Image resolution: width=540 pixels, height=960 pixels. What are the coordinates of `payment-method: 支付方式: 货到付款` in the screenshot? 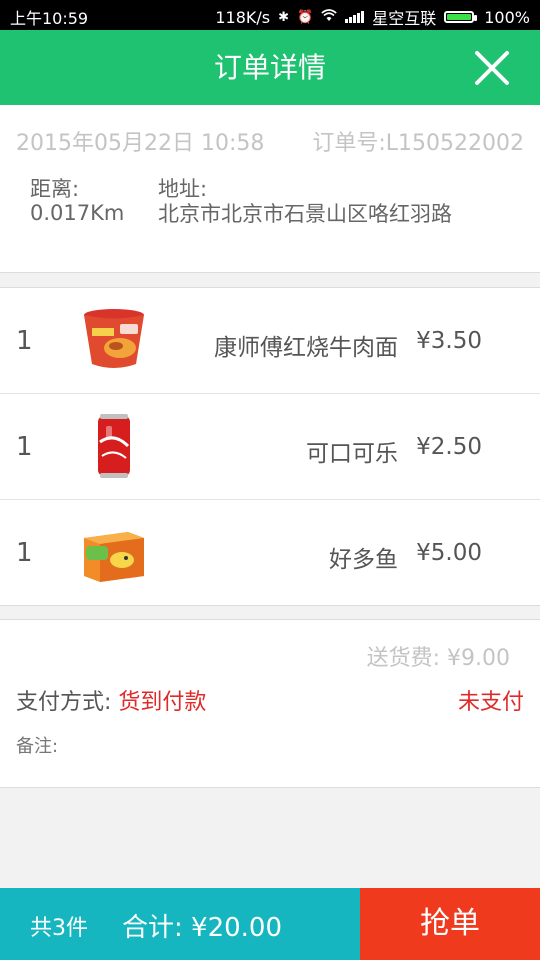 It's located at (111, 700).